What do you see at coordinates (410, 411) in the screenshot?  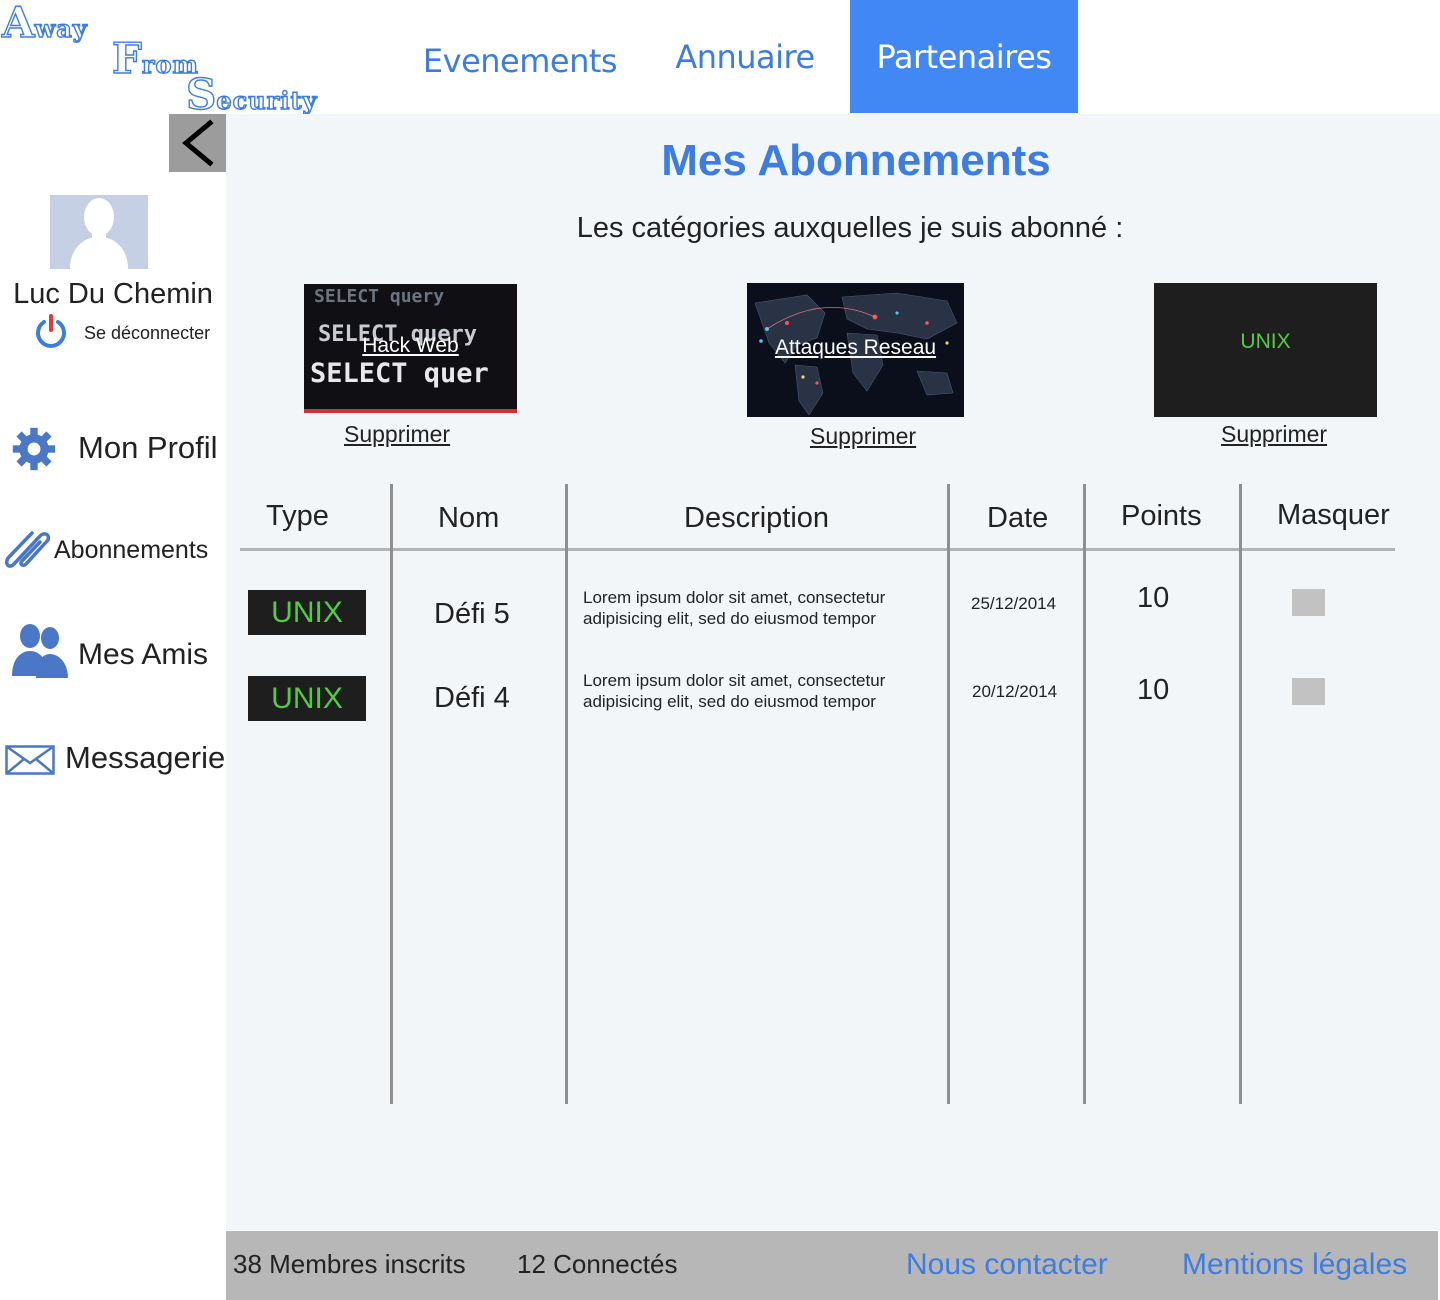 I see `image-strip` at bounding box center [410, 411].